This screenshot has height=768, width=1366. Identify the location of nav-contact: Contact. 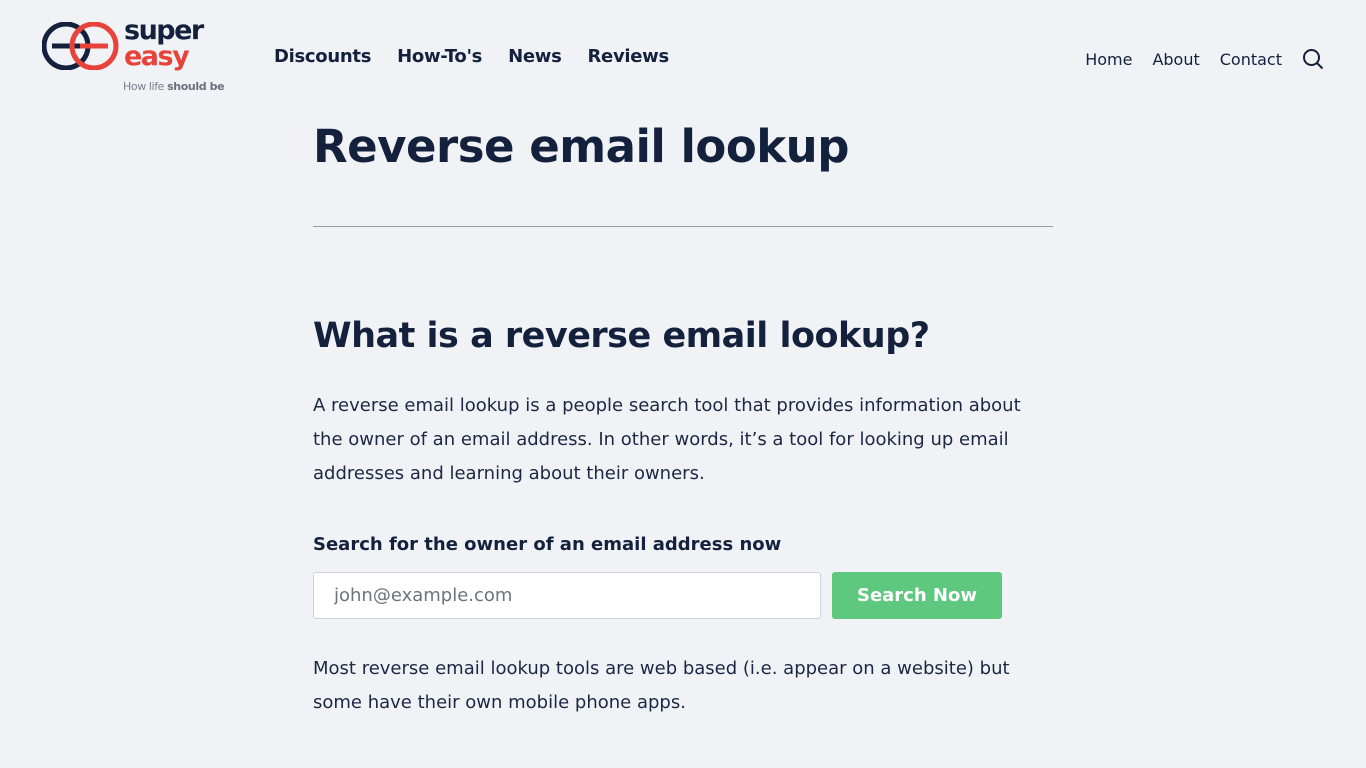
(1251, 59).